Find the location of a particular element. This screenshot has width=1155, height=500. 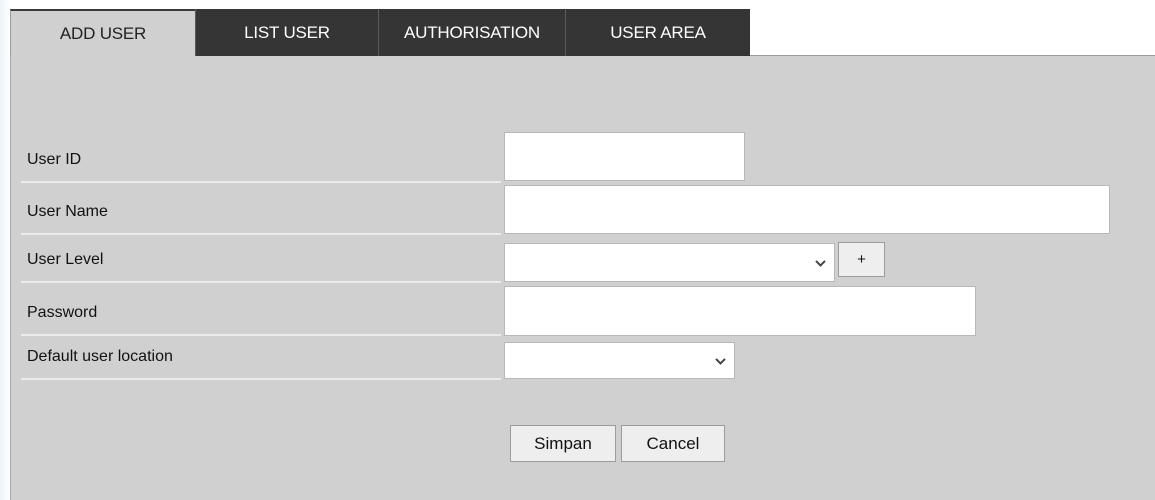

password-label: Password is located at coordinates (62, 312).